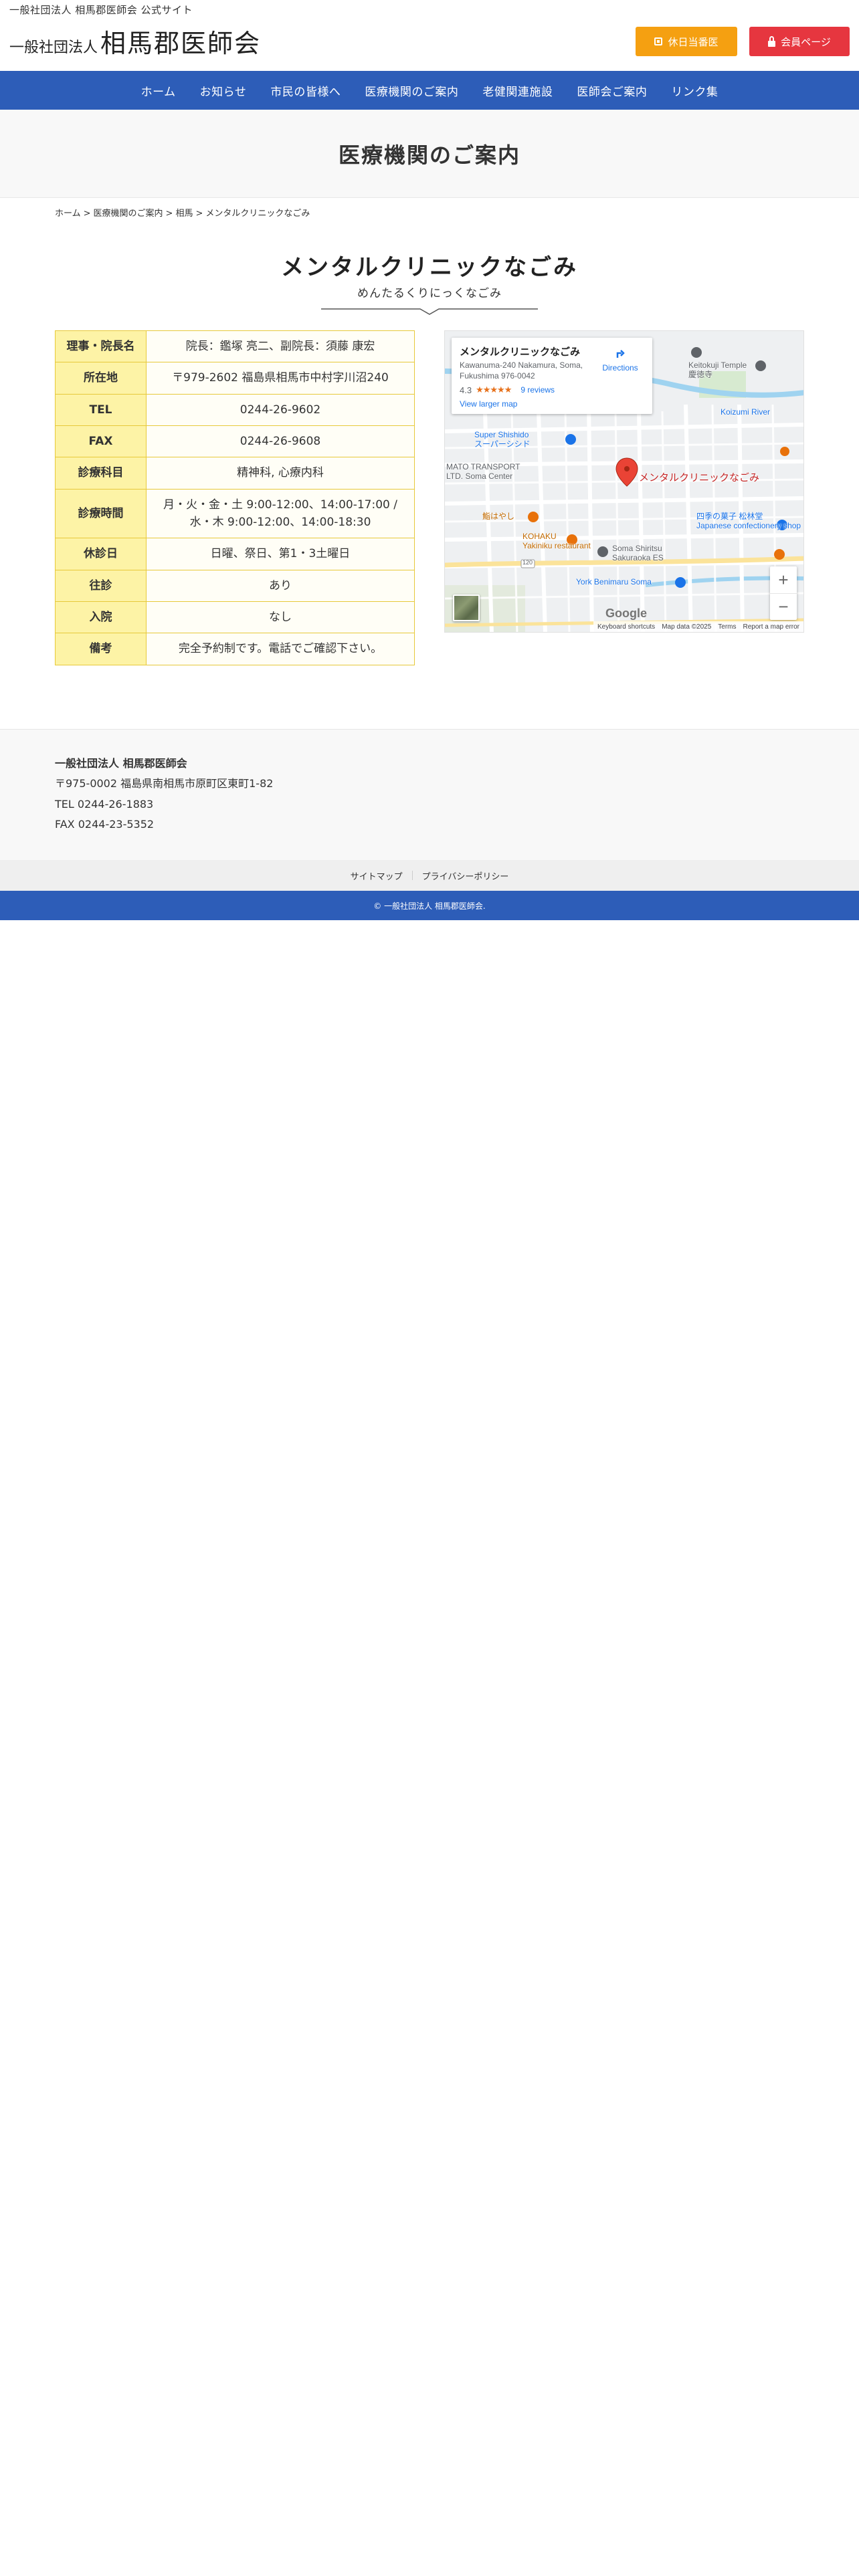  I want to click on nav-item-links: リンク集, so click(694, 90).